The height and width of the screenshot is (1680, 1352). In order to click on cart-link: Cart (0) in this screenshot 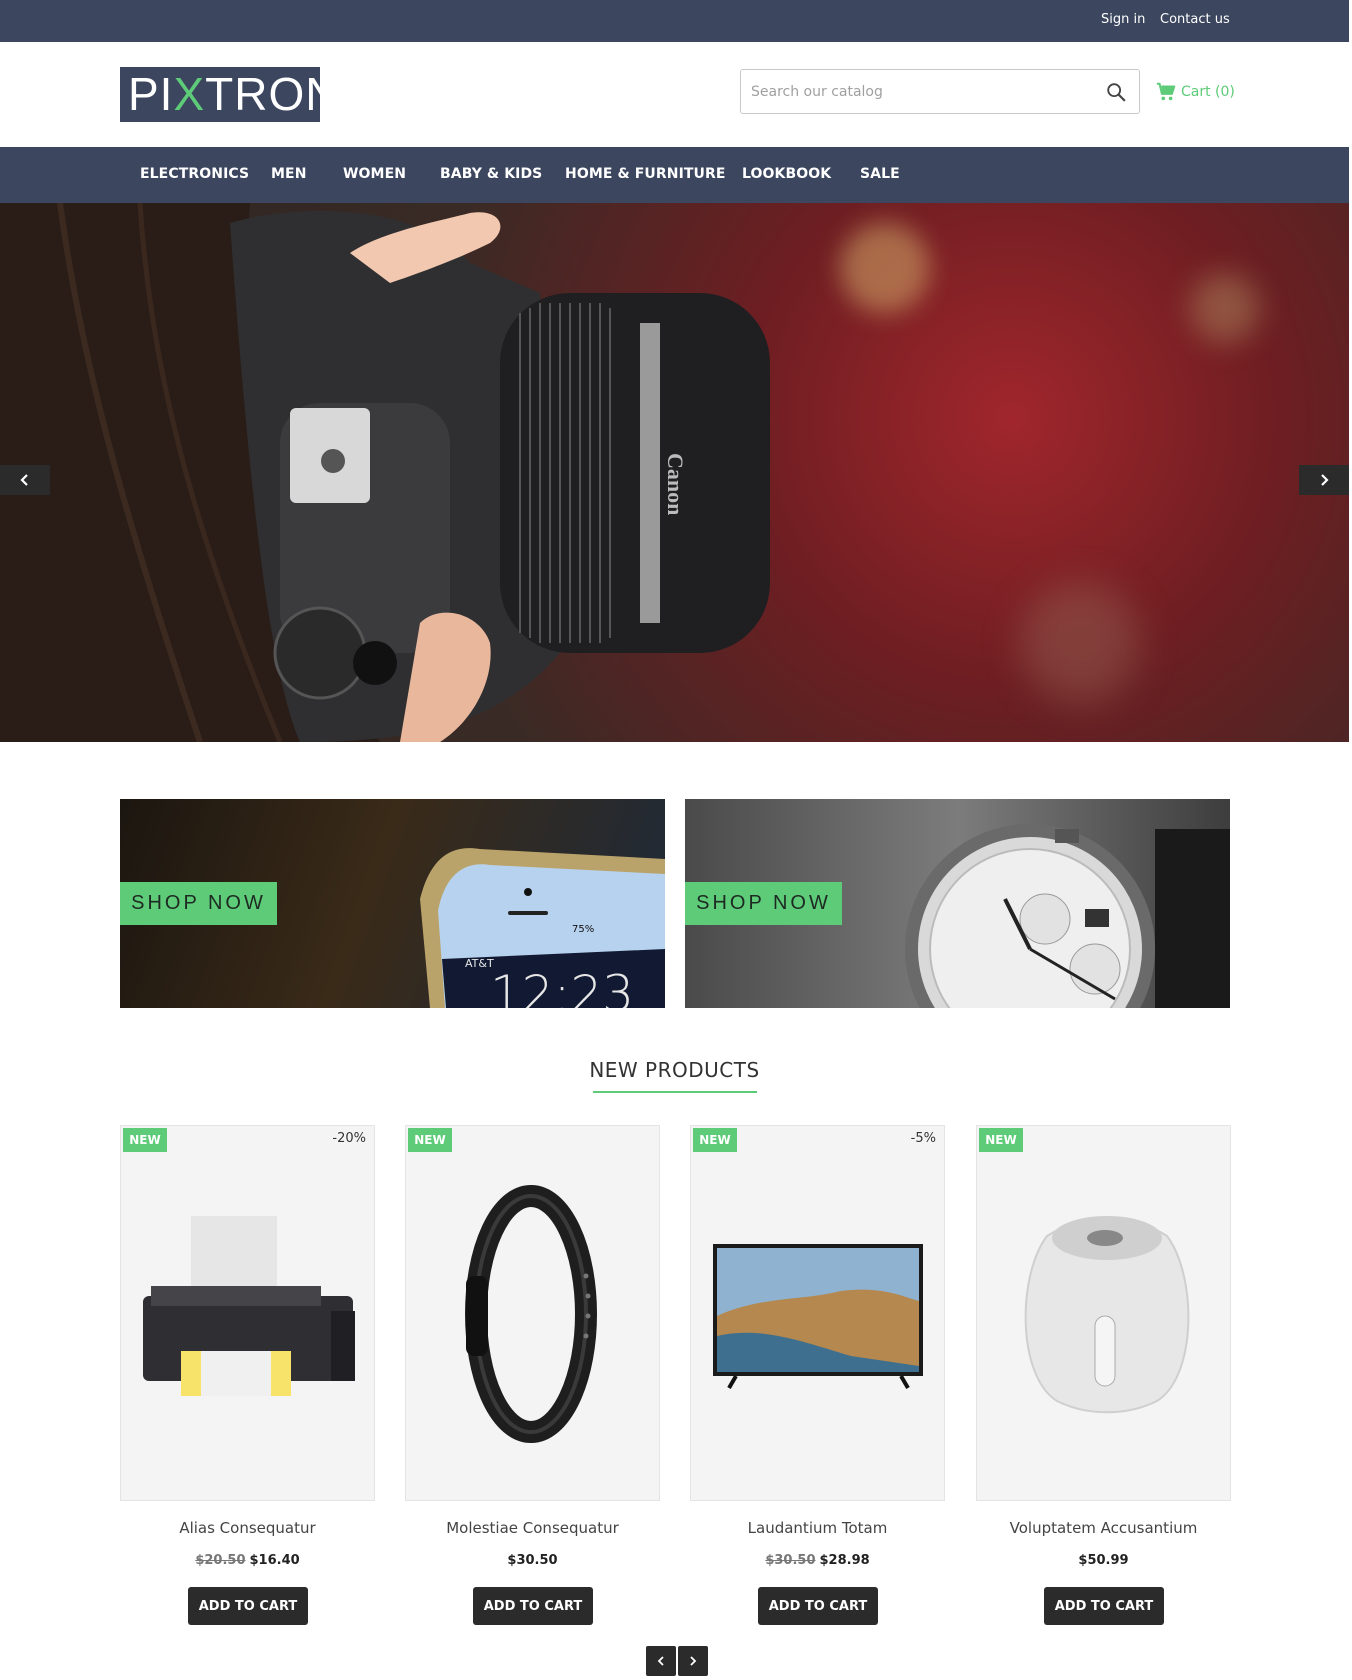, I will do `click(1195, 92)`.